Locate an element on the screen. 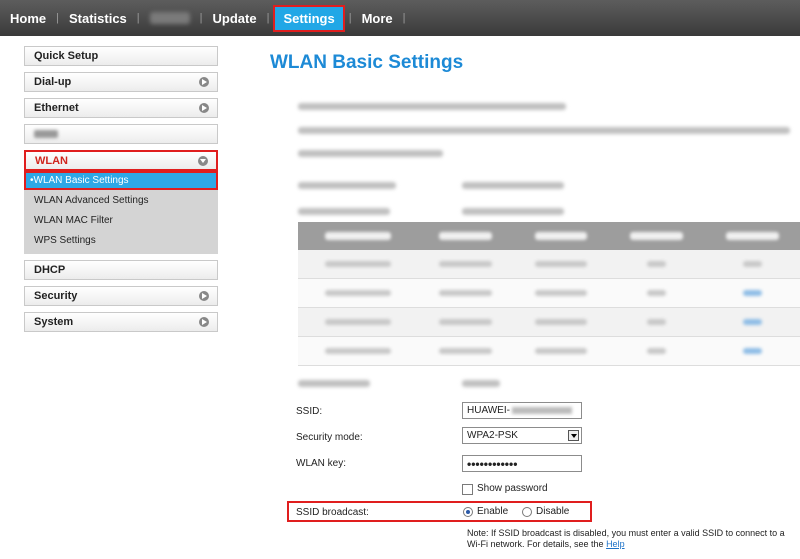 The height and width of the screenshot is (559, 800). sidebar-item-security: Security is located at coordinates (121, 296).